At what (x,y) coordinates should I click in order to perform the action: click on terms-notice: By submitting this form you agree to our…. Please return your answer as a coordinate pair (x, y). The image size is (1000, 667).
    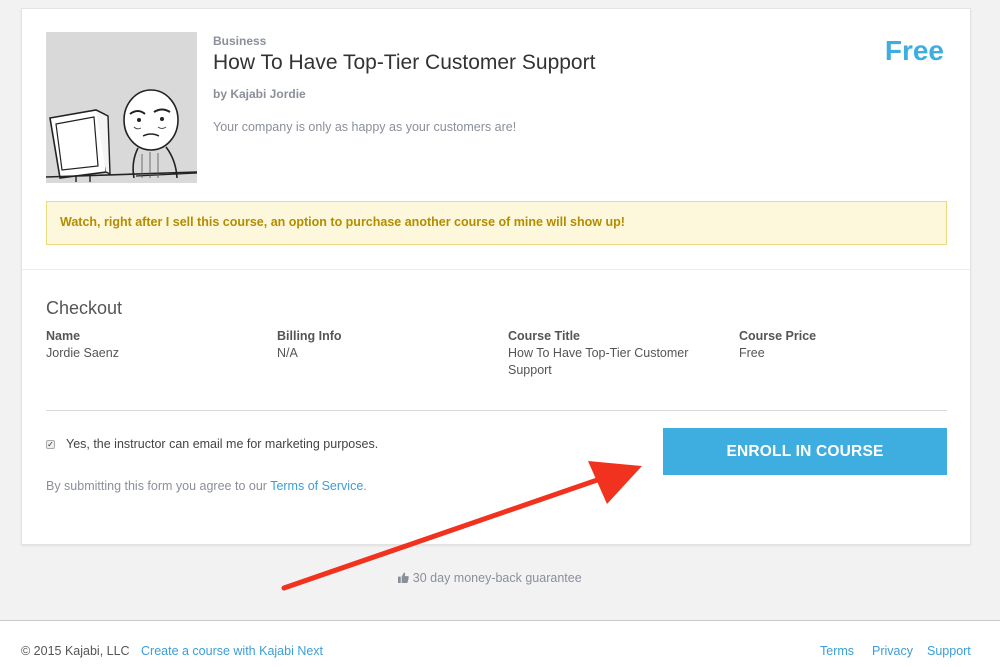
    Looking at the image, I should click on (206, 486).